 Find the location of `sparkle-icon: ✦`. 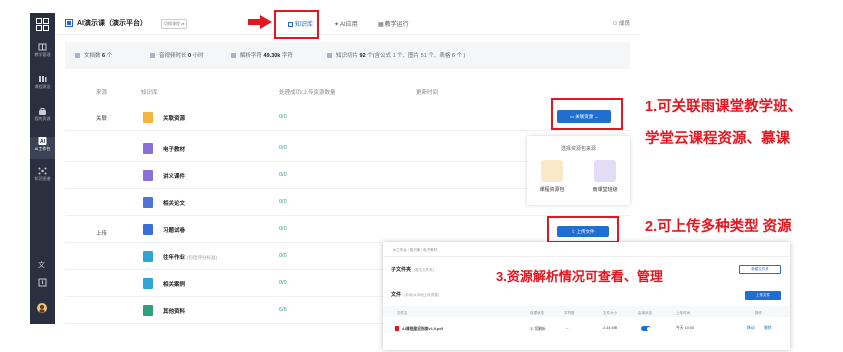

sparkle-icon: ✦ is located at coordinates (337, 25).